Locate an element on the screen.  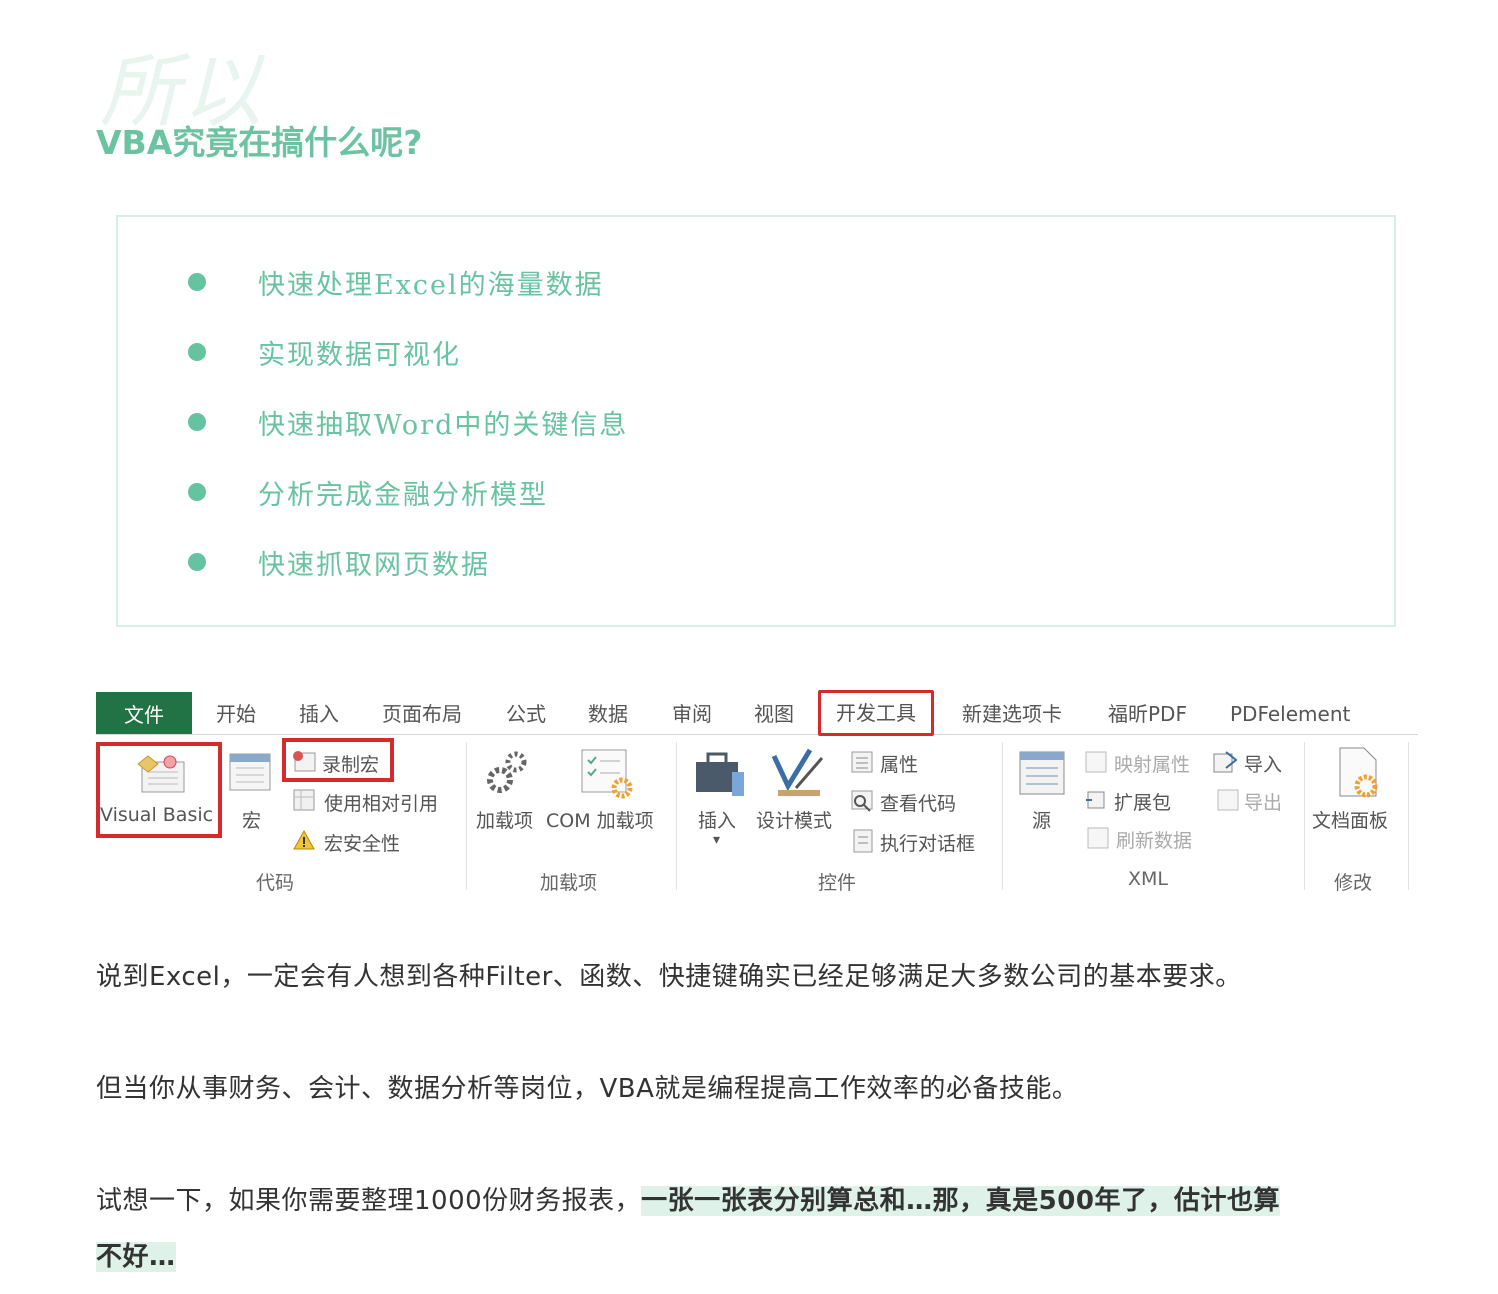
com-addins-button: COM 加载项 is located at coordinates (600, 819).